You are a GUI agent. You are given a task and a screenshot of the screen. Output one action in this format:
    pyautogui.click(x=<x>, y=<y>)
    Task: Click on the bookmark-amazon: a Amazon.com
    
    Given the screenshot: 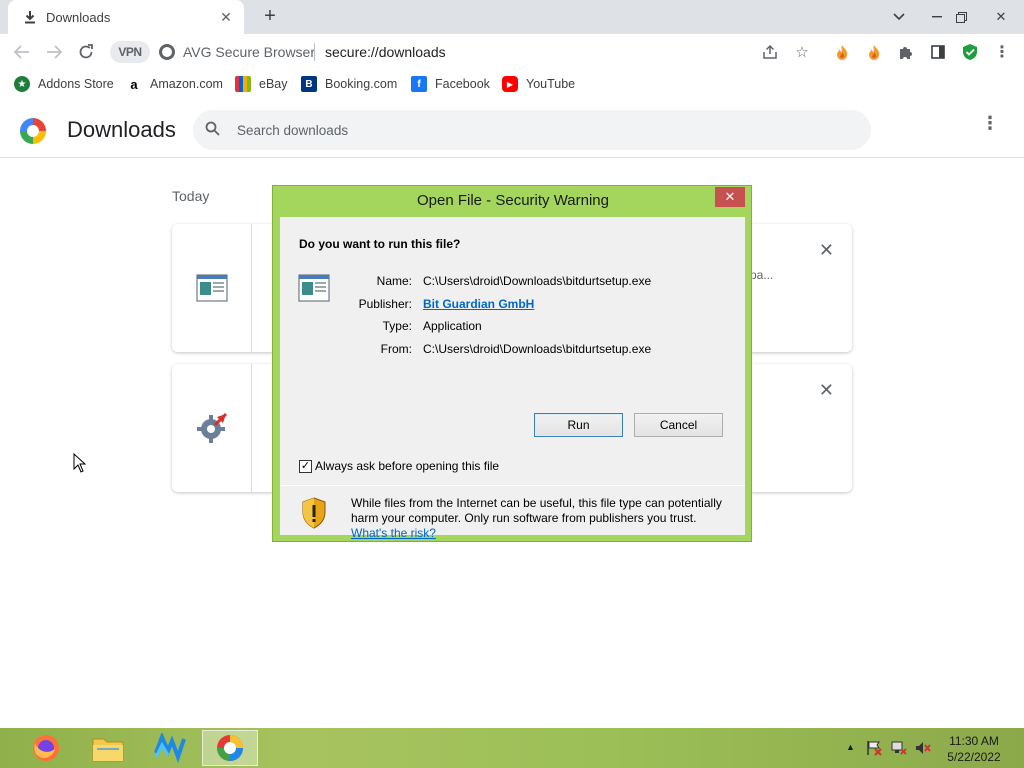 What is the action you would take?
    pyautogui.click(x=174, y=84)
    